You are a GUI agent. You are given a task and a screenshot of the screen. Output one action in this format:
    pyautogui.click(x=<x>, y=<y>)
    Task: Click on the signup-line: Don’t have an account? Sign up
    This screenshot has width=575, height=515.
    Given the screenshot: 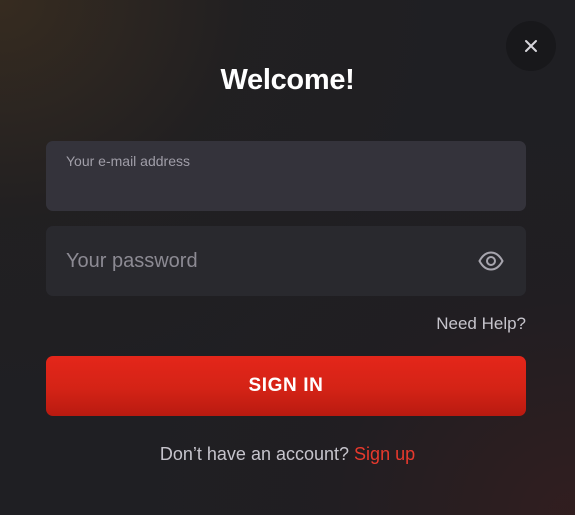 What is the action you would take?
    pyautogui.click(x=287, y=454)
    